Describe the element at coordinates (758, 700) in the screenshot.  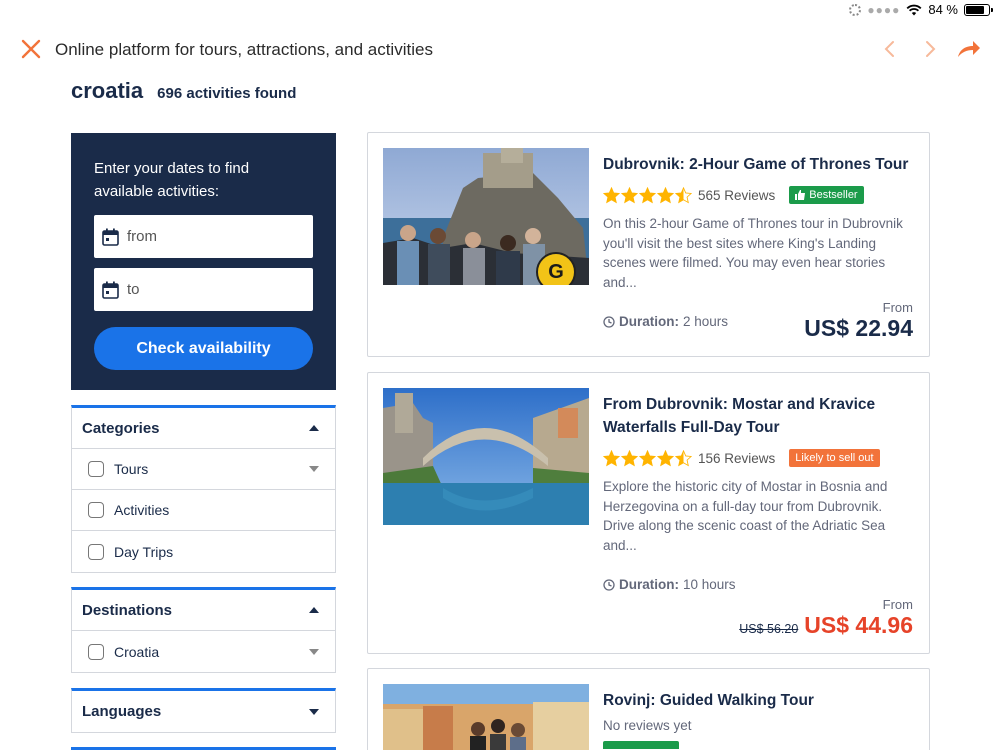
I see `activity-title: Rovinj: Guided Walking Tour` at that location.